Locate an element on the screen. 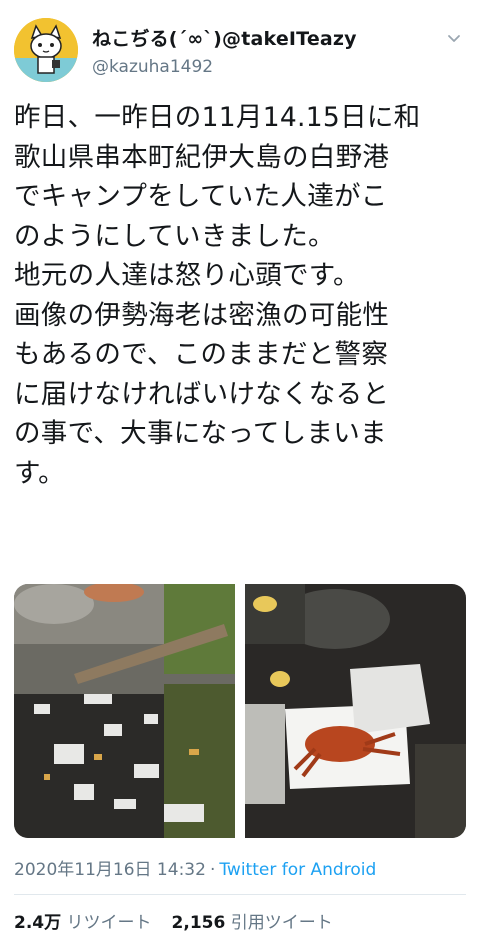 Image resolution: width=480 pixels, height=940 pixels. tweet-line: す。 is located at coordinates (39, 473).